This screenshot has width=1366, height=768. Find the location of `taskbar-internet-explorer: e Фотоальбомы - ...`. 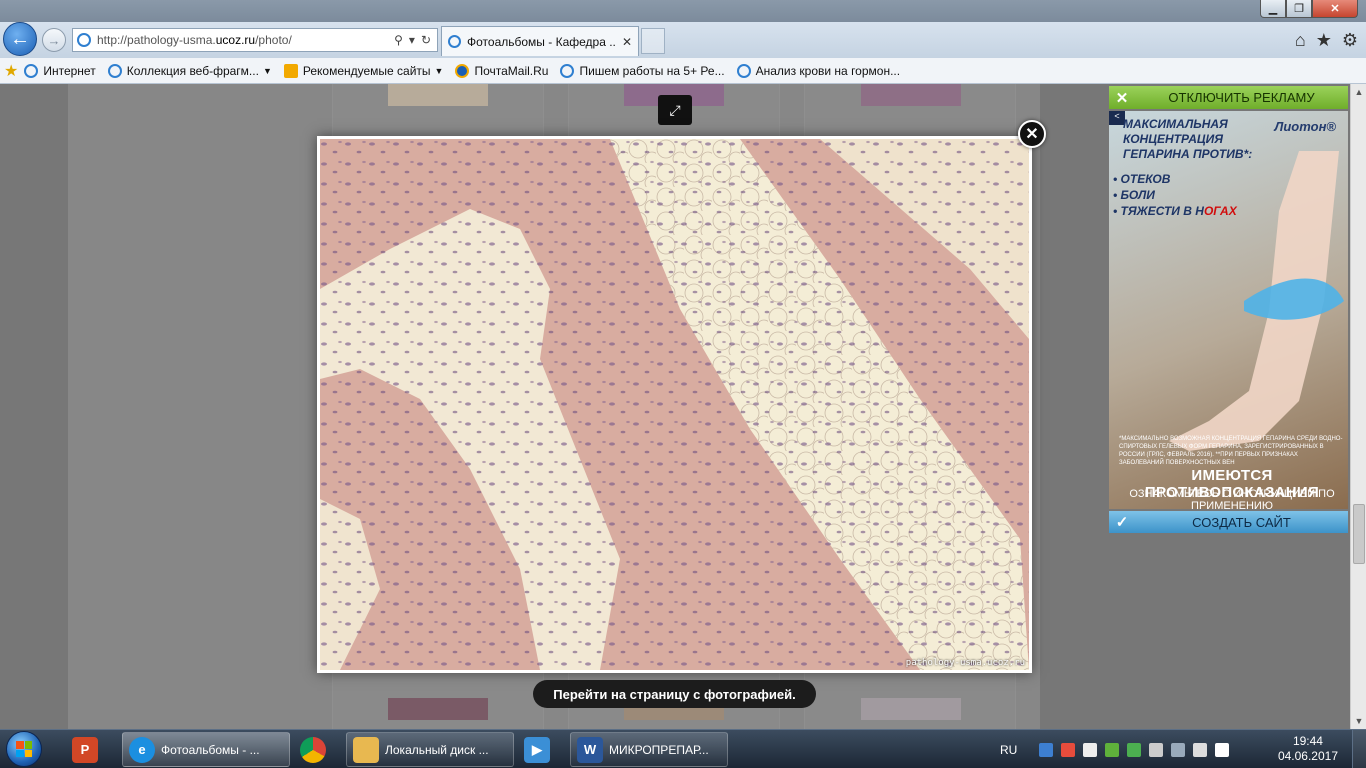

taskbar-internet-explorer: e Фотоальбомы - ... is located at coordinates (206, 749).